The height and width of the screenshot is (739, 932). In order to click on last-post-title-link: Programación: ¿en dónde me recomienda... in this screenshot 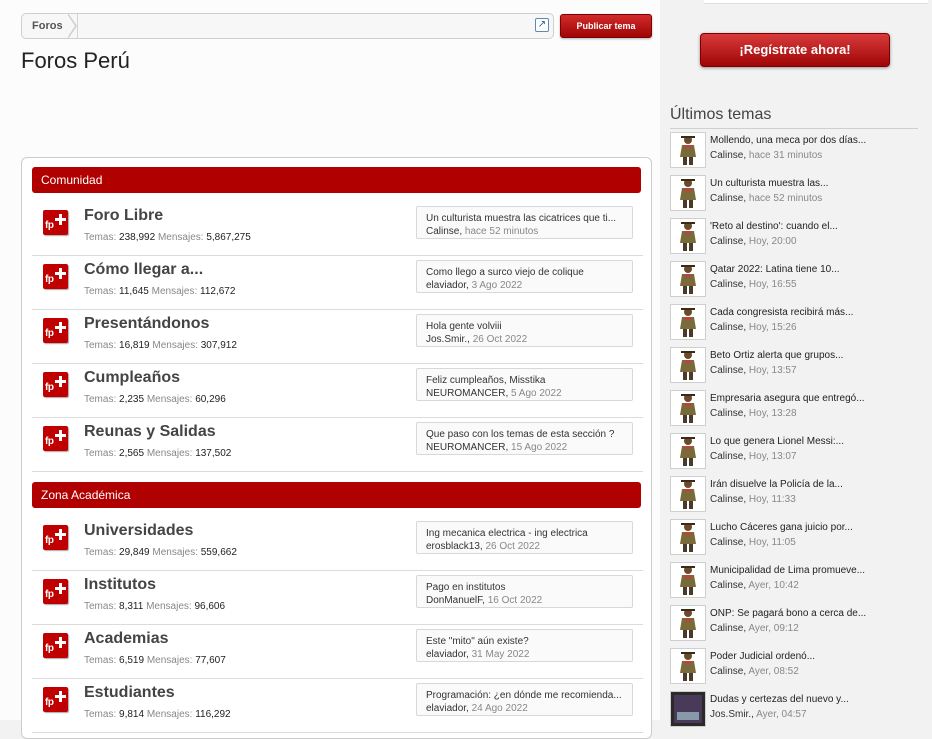, I will do `click(526, 695)`.